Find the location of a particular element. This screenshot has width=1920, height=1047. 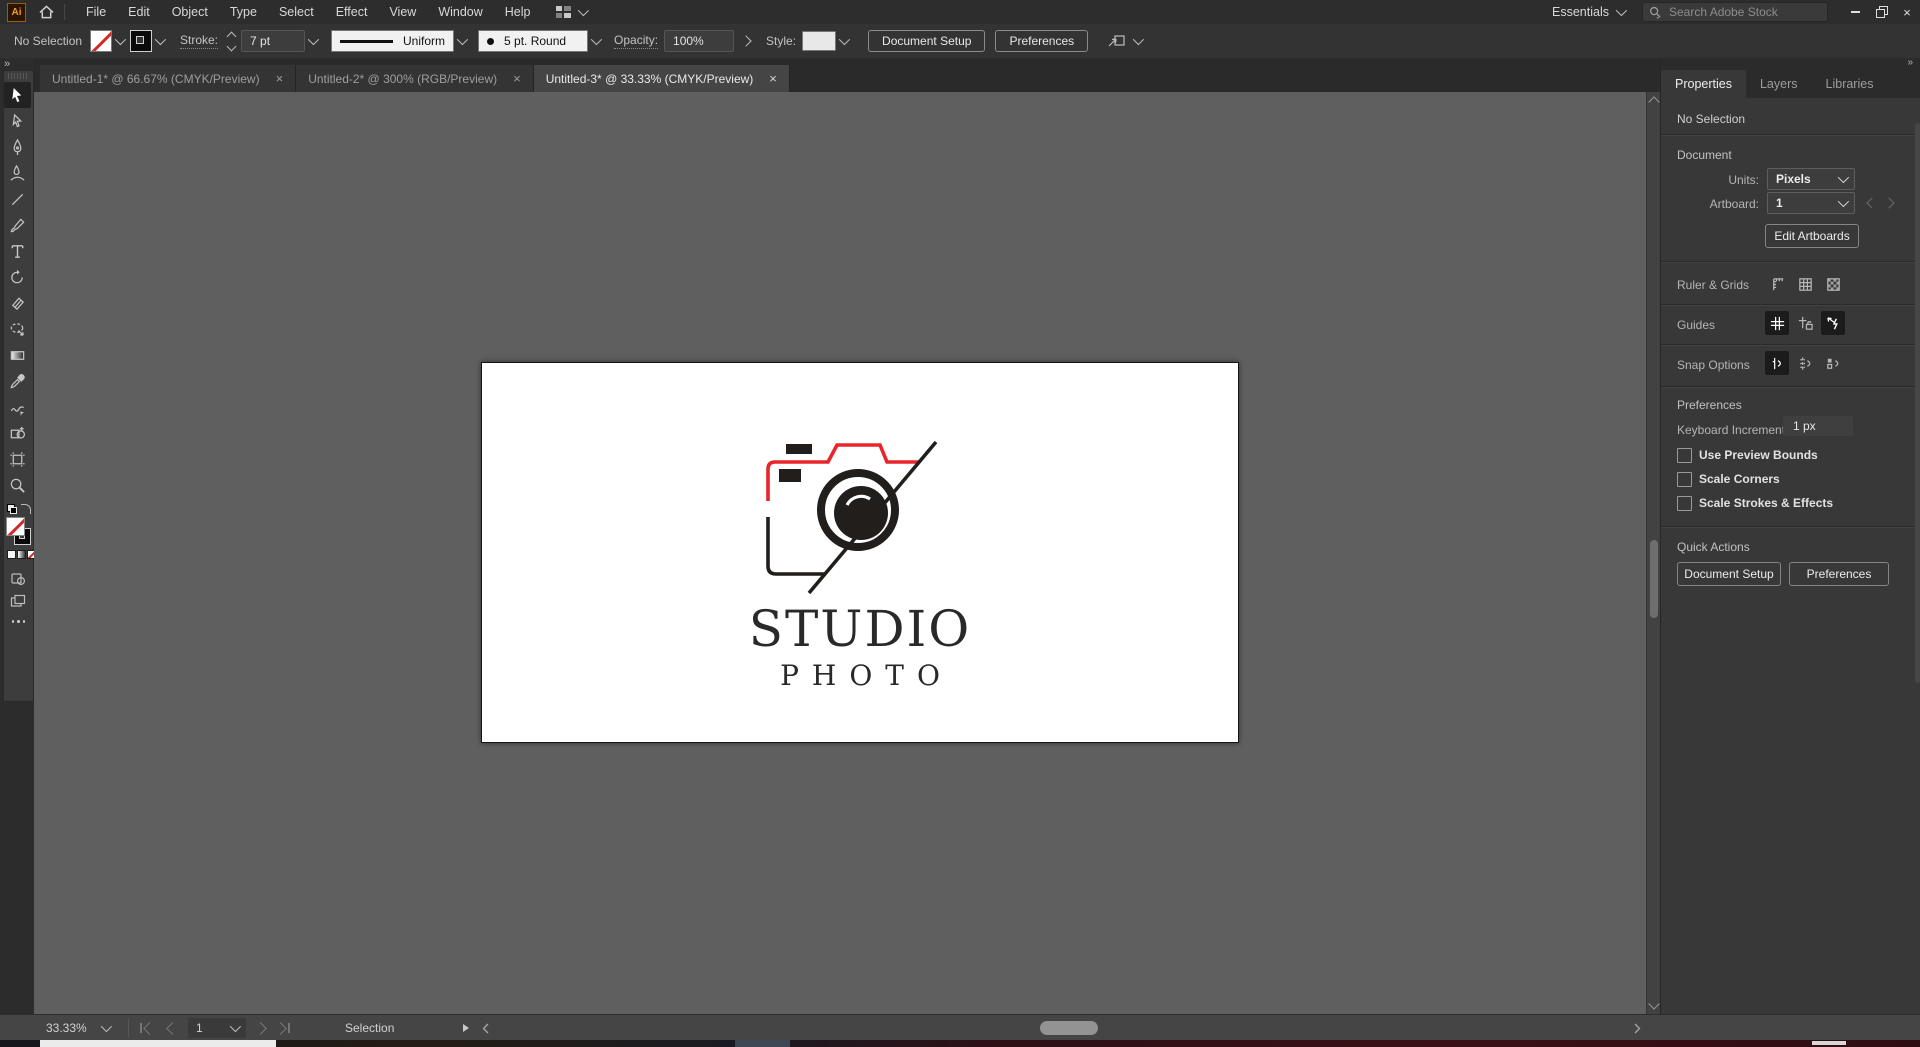

use-preview-bounds-checkbox is located at coordinates (1684, 455).